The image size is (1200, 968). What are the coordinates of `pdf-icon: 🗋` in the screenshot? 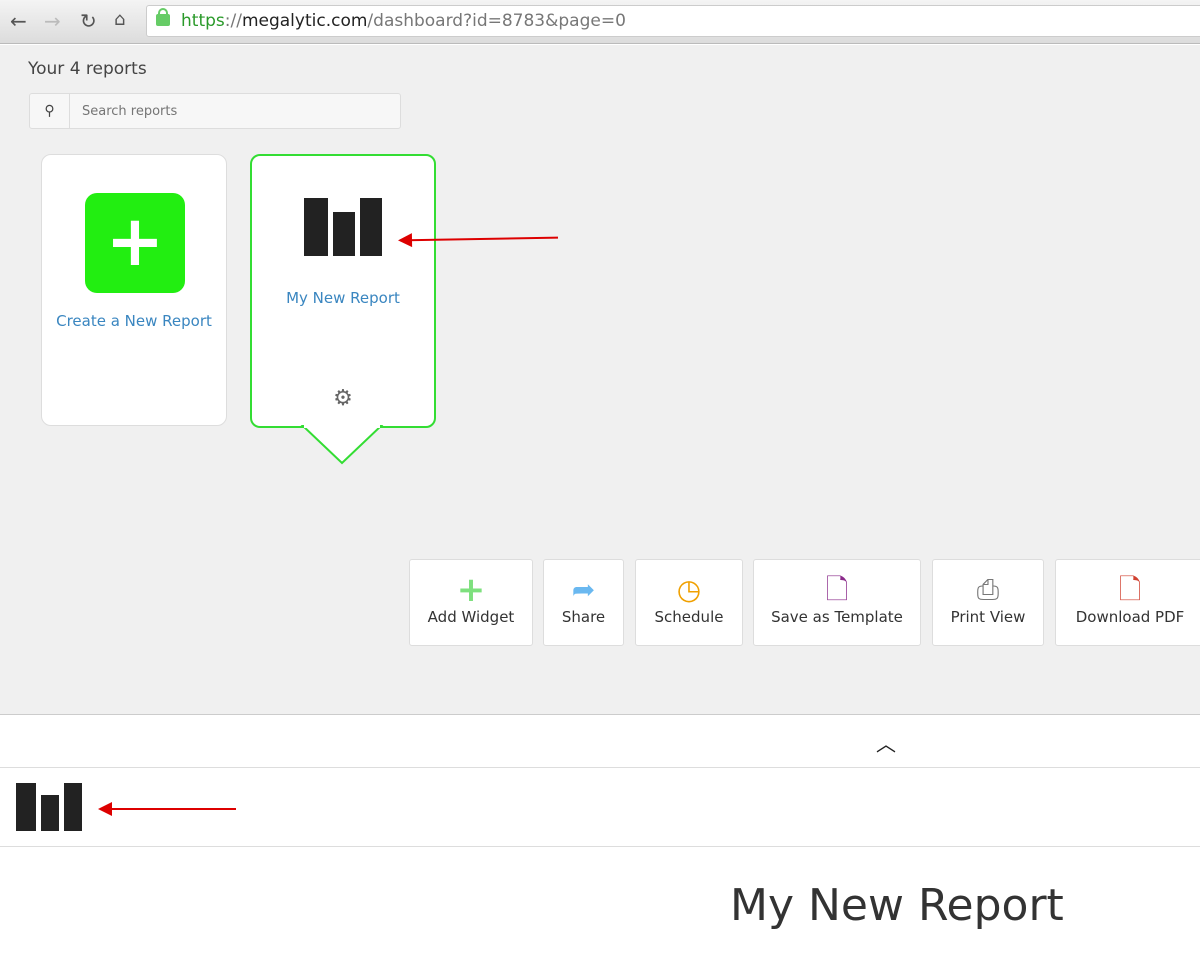 It's located at (1130, 589).